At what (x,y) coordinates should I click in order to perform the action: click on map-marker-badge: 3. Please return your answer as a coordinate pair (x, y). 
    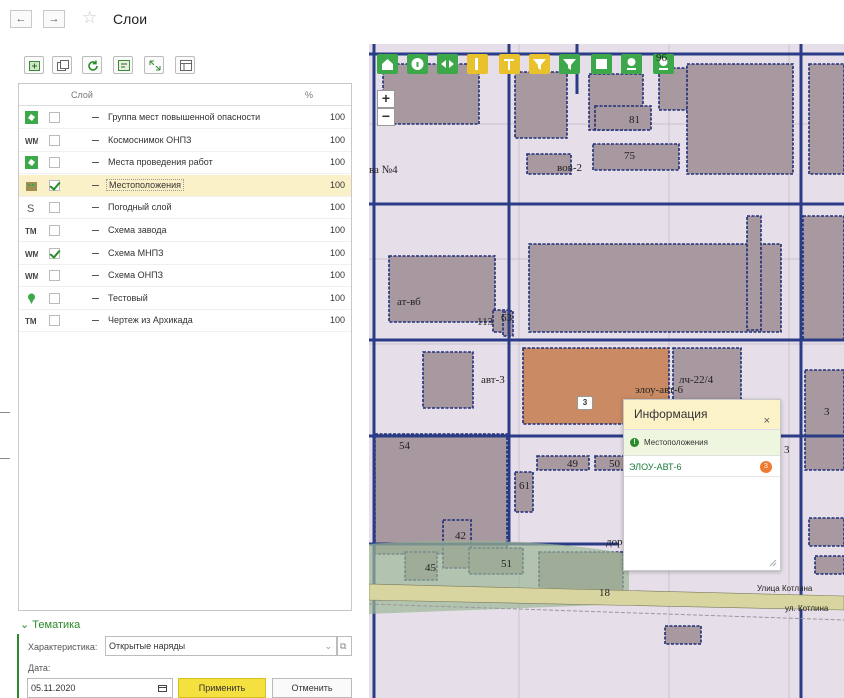
    Looking at the image, I should click on (585, 403).